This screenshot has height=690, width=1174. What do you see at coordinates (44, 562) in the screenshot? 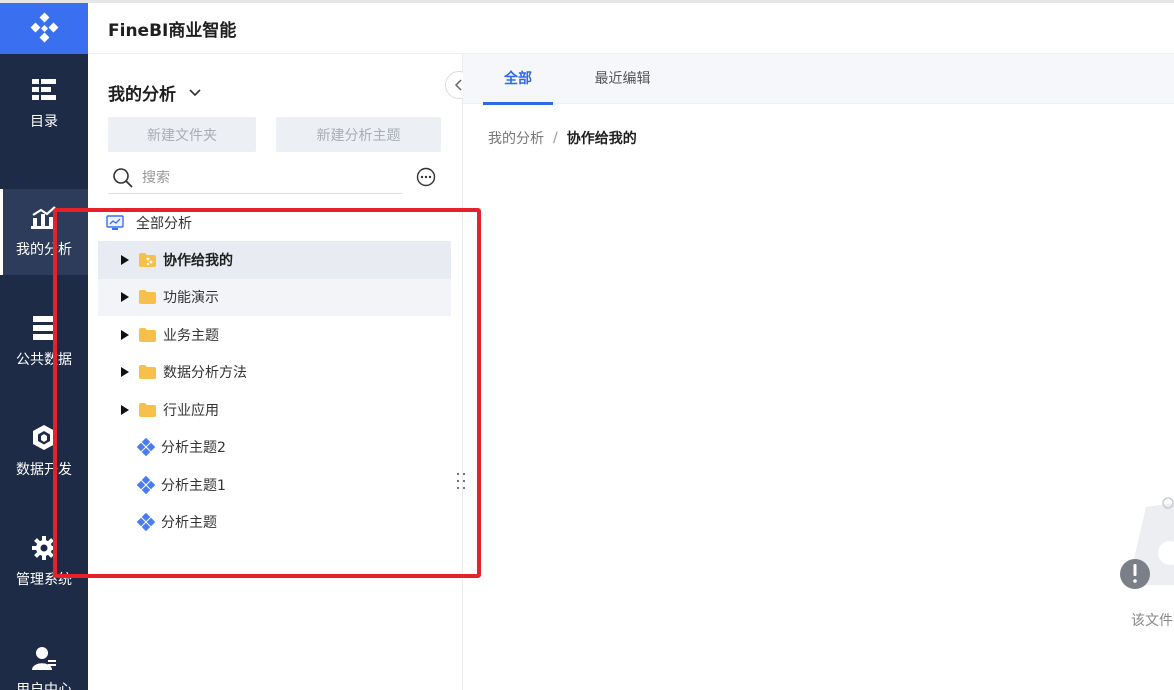
I see `nav-item-admin: 管理系统` at bounding box center [44, 562].